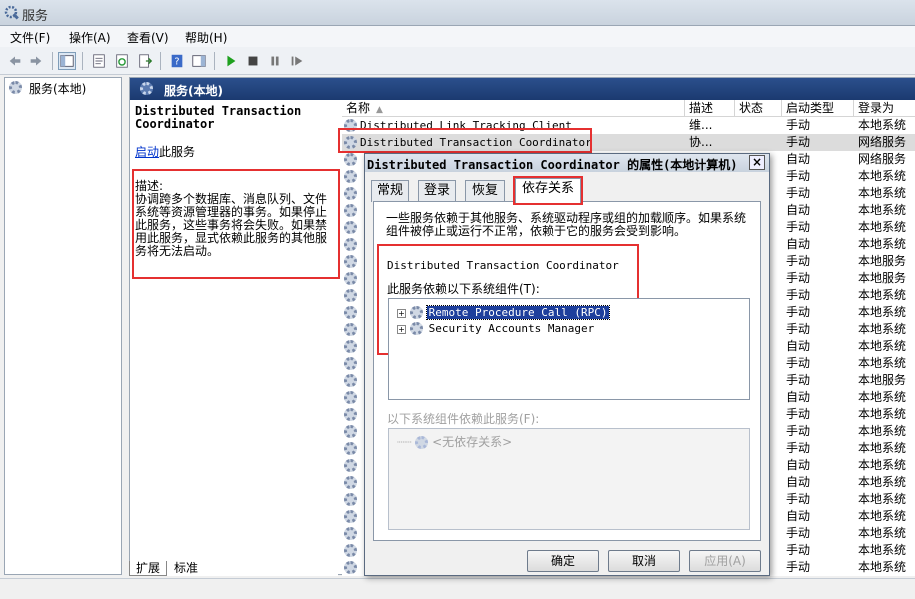  I want to click on depends-on-item: + Remote Procedure Call (RPC), so click(504, 312).